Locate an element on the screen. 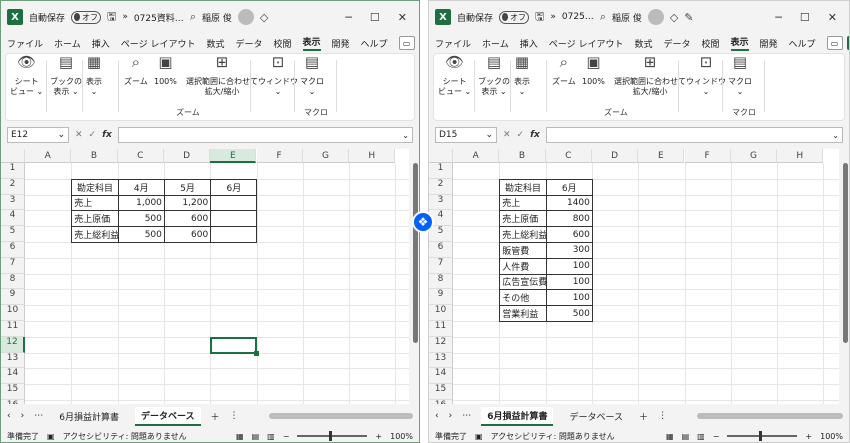 The height and width of the screenshot is (443, 850). comment-icon: ▭ is located at coordinates (406, 43).